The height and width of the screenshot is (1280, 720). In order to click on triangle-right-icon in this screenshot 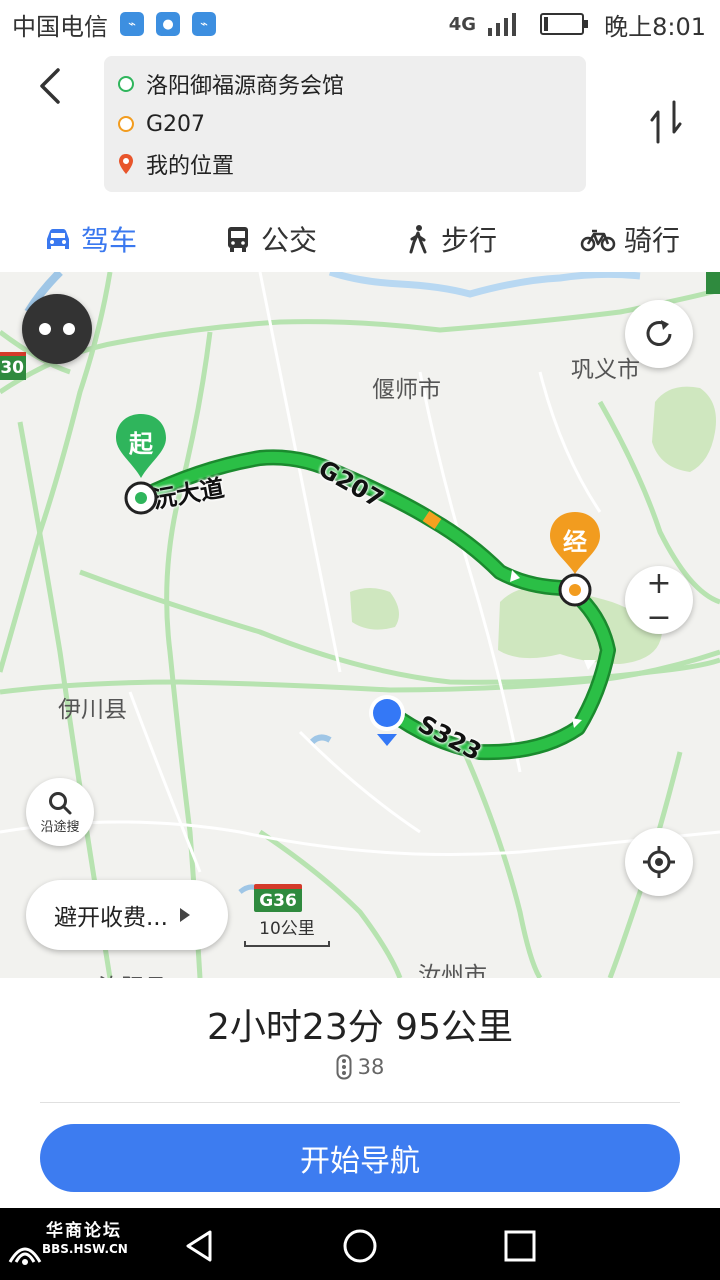, I will do `click(184, 915)`.